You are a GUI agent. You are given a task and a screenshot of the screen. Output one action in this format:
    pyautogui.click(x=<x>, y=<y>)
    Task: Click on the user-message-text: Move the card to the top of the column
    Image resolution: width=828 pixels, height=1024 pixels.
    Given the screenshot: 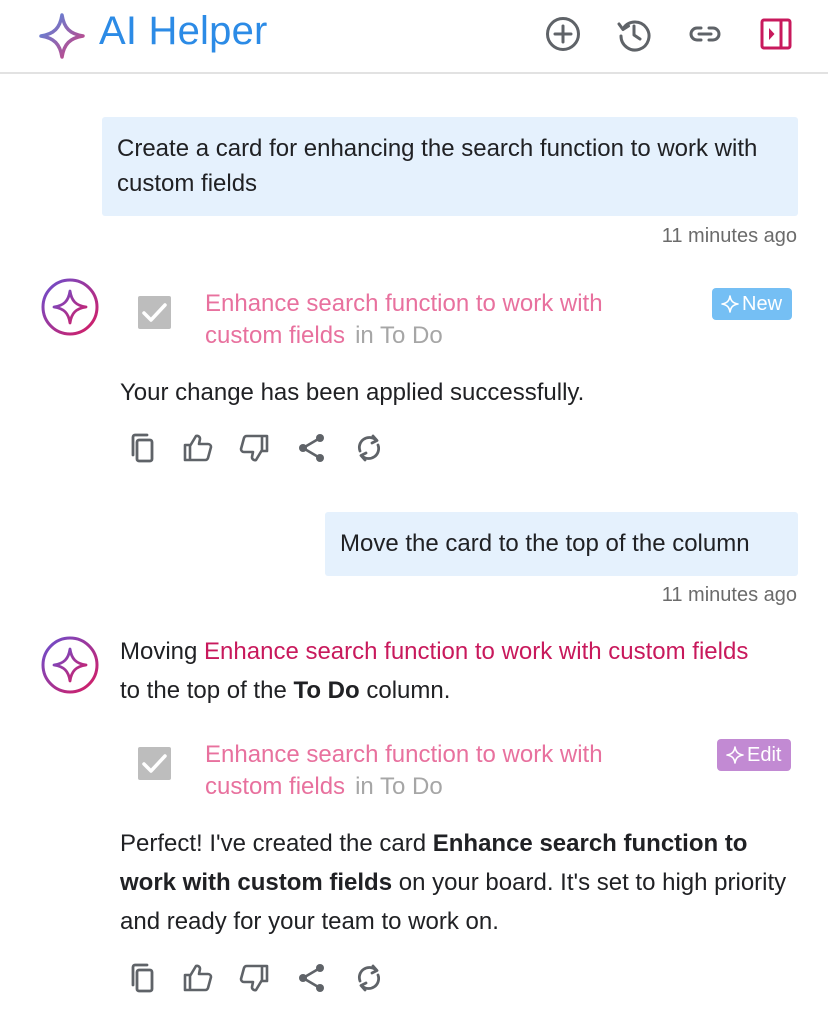 What is the action you would take?
    pyautogui.click(x=545, y=543)
    